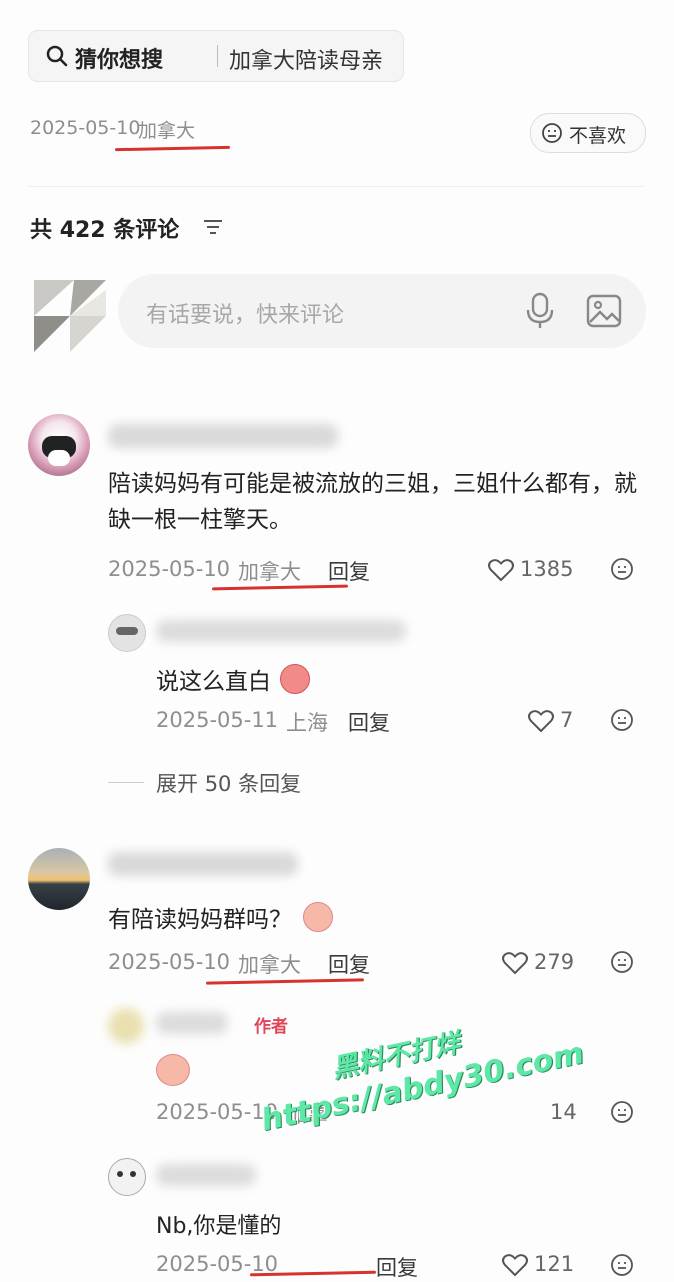 The width and height of the screenshot is (674, 1282). I want to click on expand-count: 50, so click(218, 784).